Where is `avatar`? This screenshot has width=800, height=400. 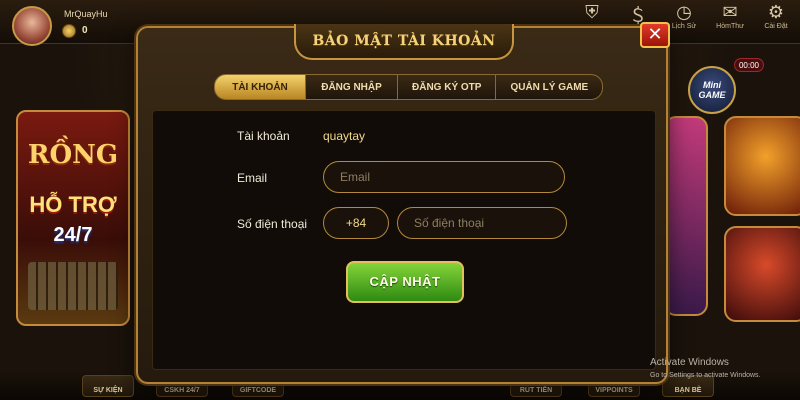
avatar is located at coordinates (32, 26).